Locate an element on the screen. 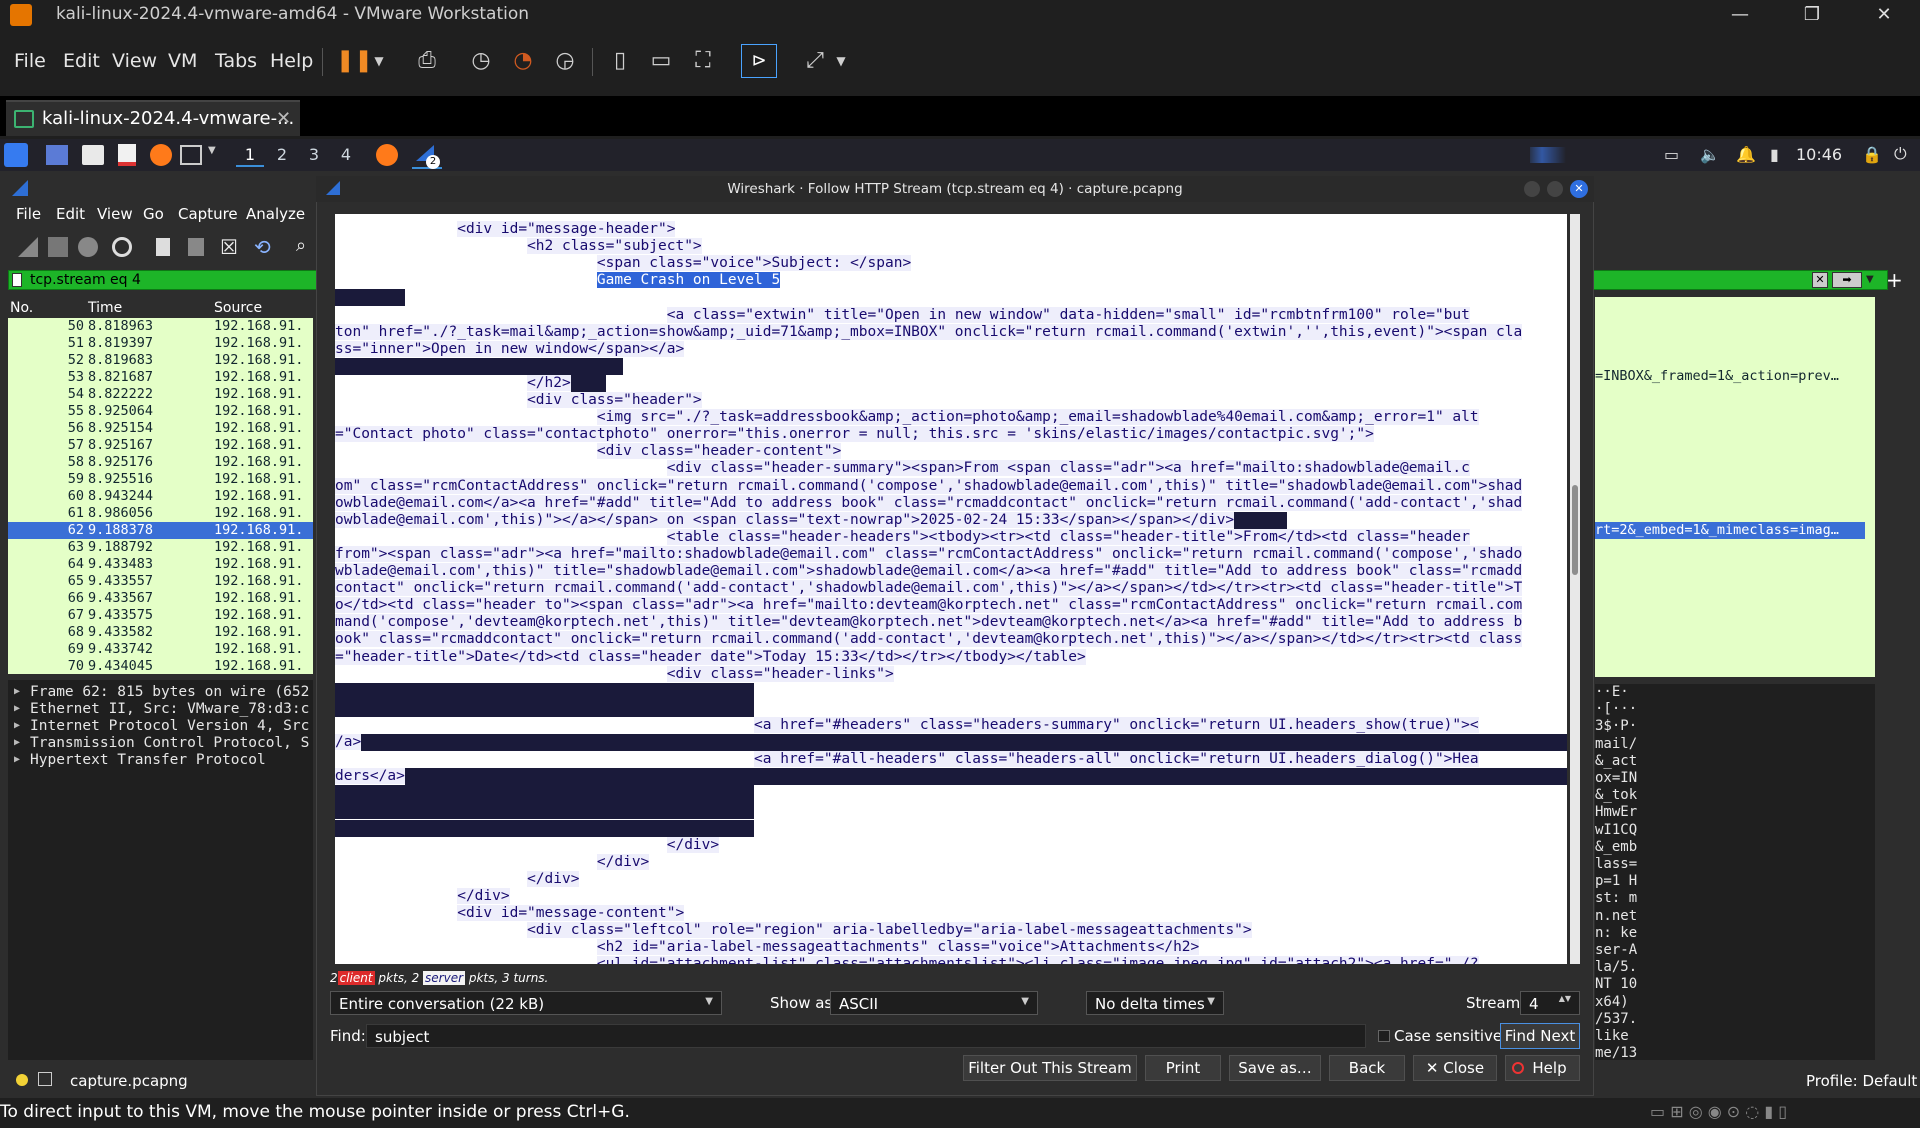  filter-history-icon: ▼ is located at coordinates (1870, 279).